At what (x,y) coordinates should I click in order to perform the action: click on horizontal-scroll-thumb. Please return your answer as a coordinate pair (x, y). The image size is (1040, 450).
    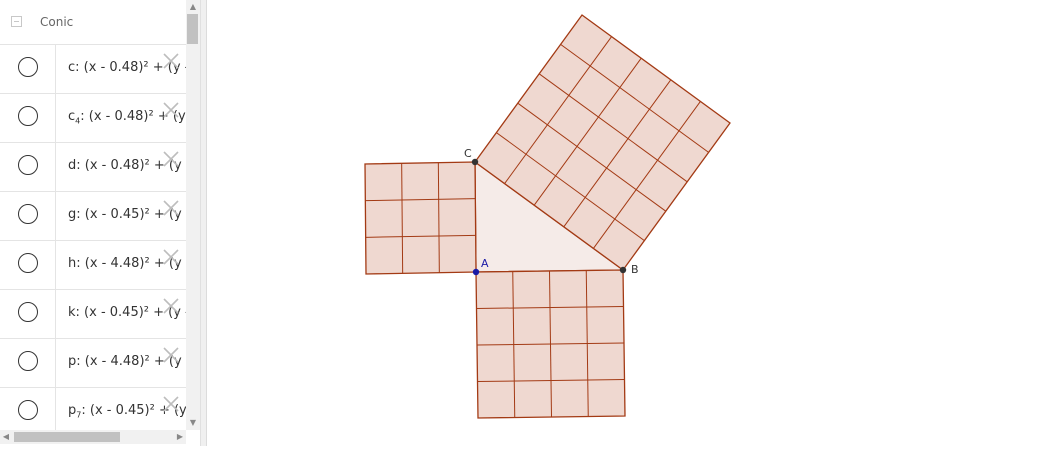
    Looking at the image, I should click on (67, 437).